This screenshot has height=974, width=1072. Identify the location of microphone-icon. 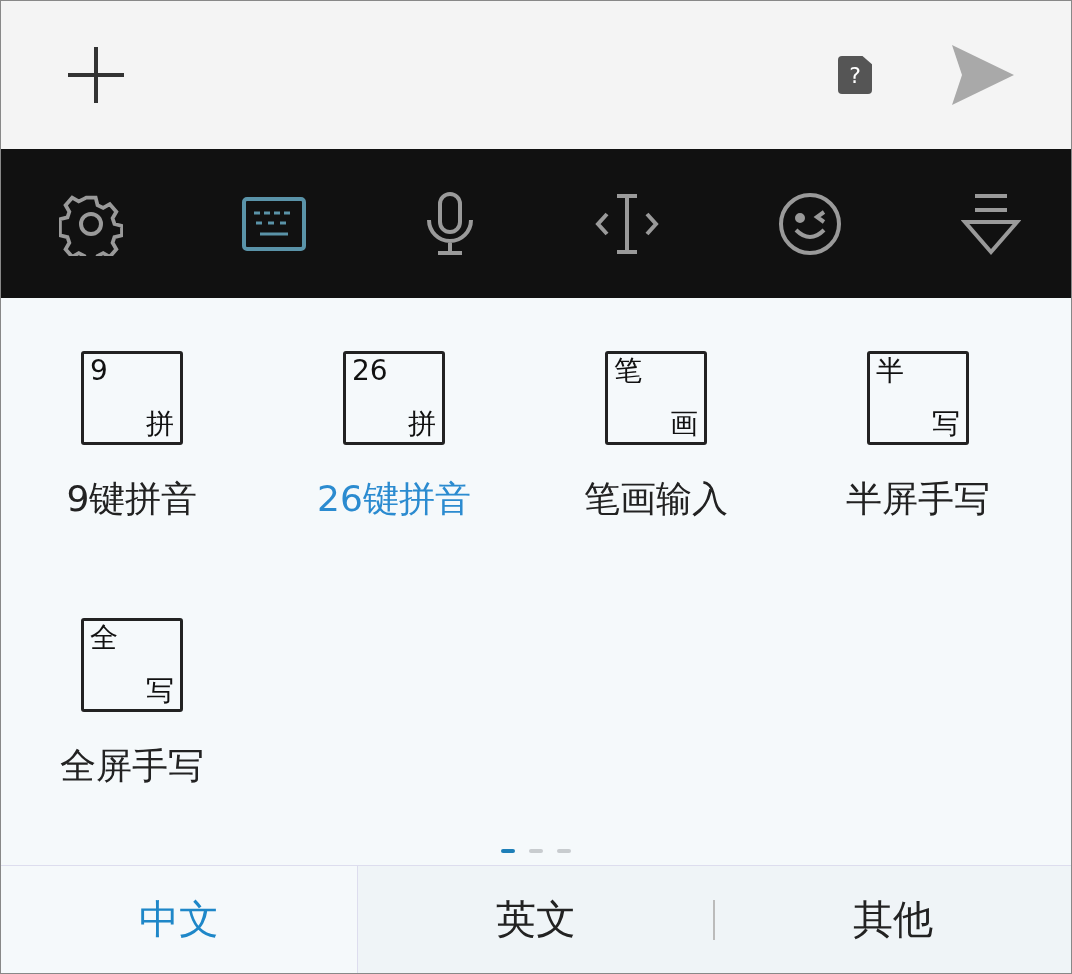
(450, 223).